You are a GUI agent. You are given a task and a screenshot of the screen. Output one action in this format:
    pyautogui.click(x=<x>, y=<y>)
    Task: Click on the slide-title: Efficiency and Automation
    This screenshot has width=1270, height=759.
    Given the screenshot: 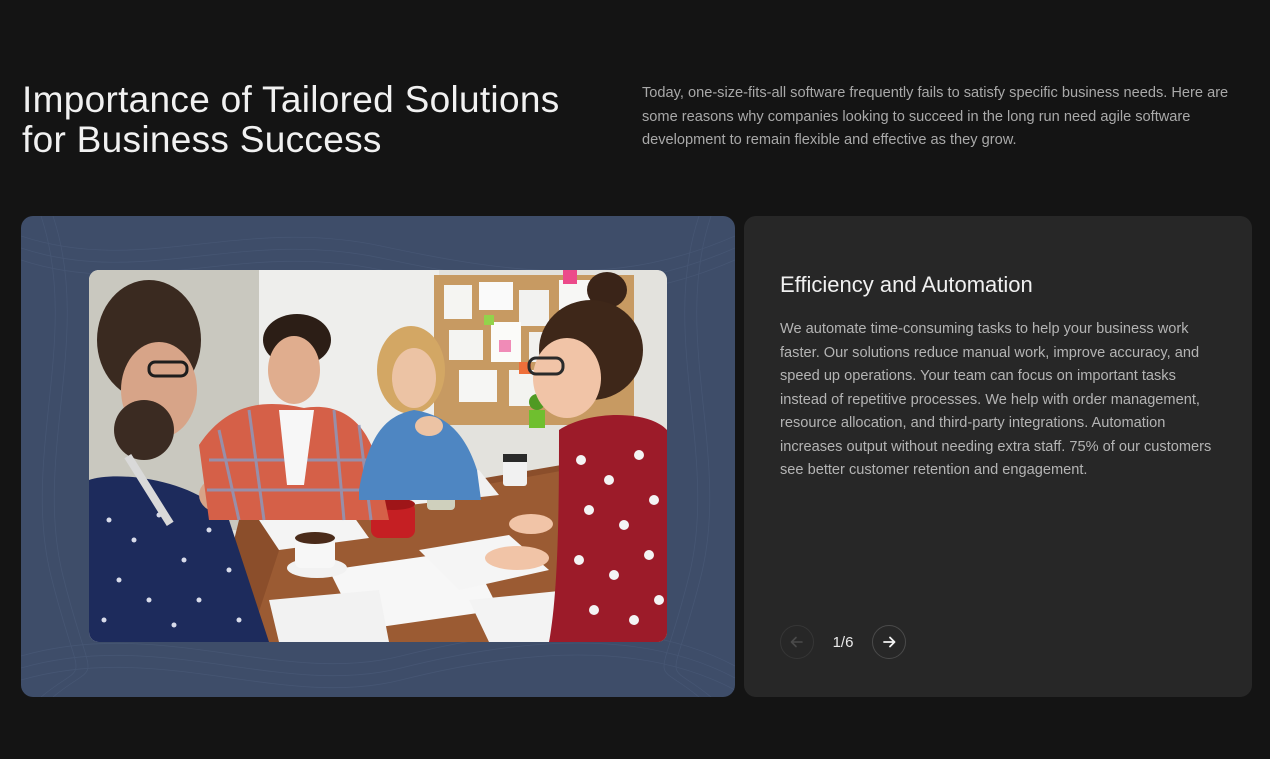 What is the action you would take?
    pyautogui.click(x=906, y=284)
    